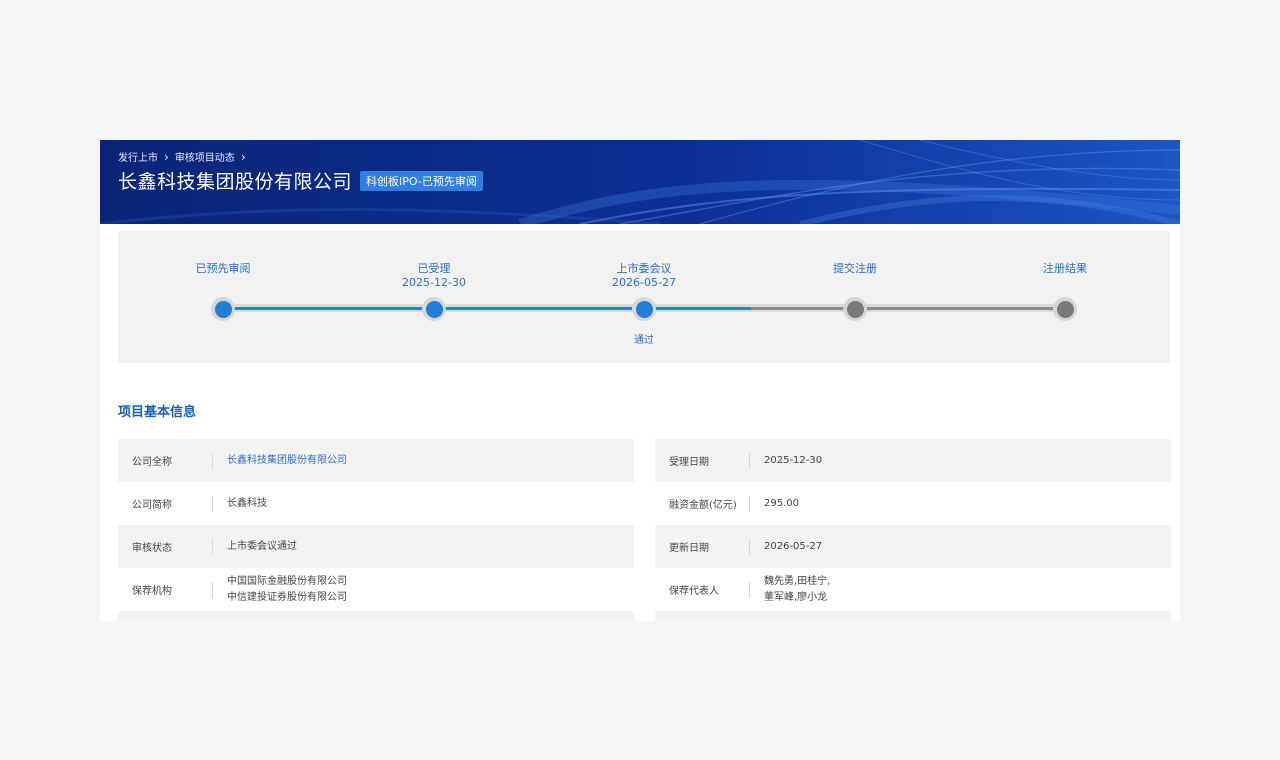  I want to click on step-label: 上市委会议, so click(644, 268).